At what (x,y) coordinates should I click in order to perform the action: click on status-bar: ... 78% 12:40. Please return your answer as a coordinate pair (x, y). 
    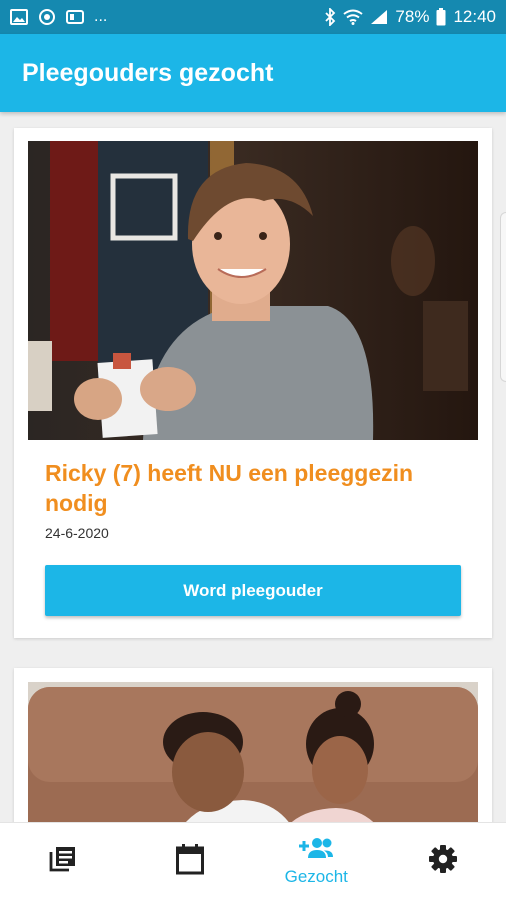
    Looking at the image, I should click on (253, 17).